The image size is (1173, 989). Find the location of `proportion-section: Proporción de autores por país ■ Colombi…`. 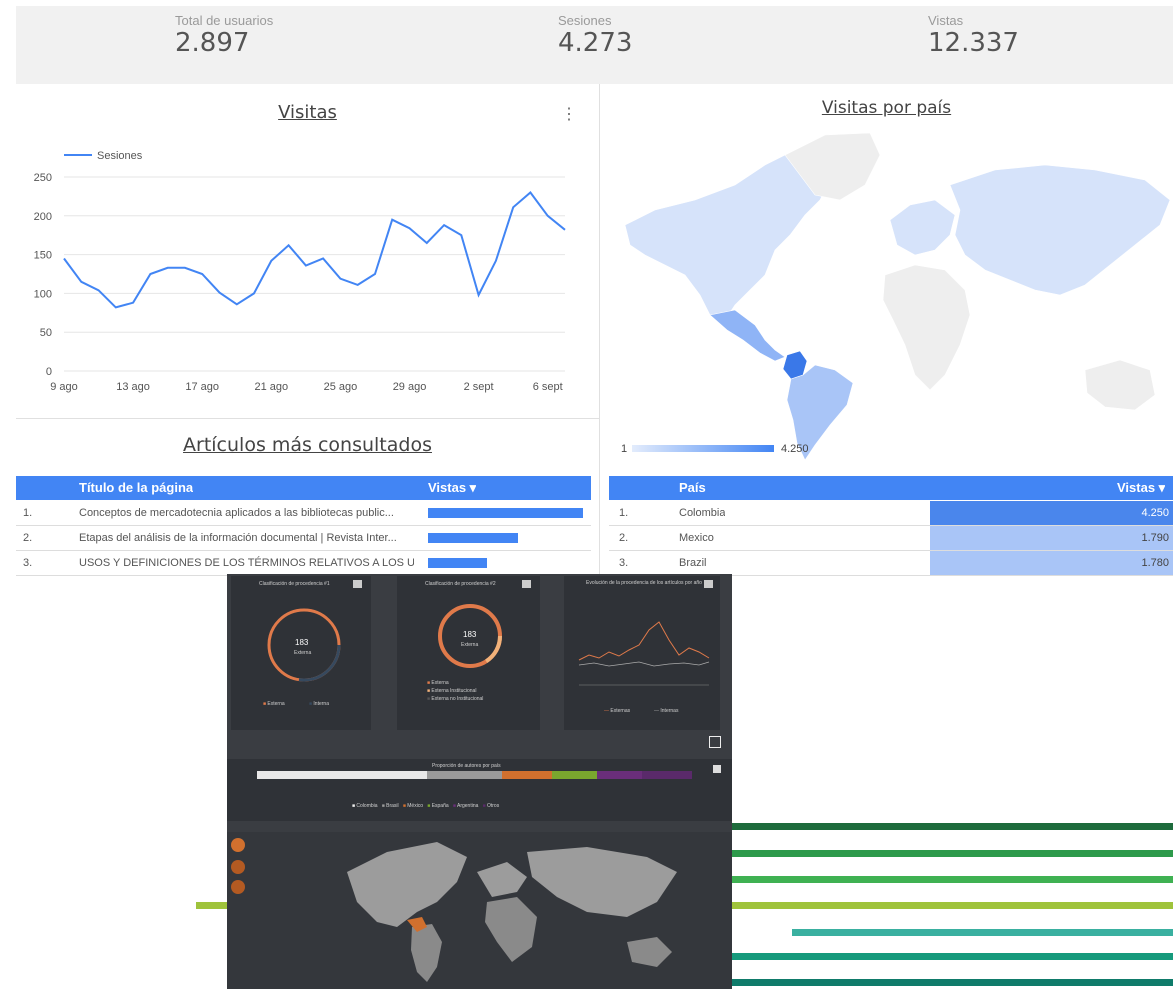

proportion-section: Proporción de autores por país ■ Colombi… is located at coordinates (479, 790).